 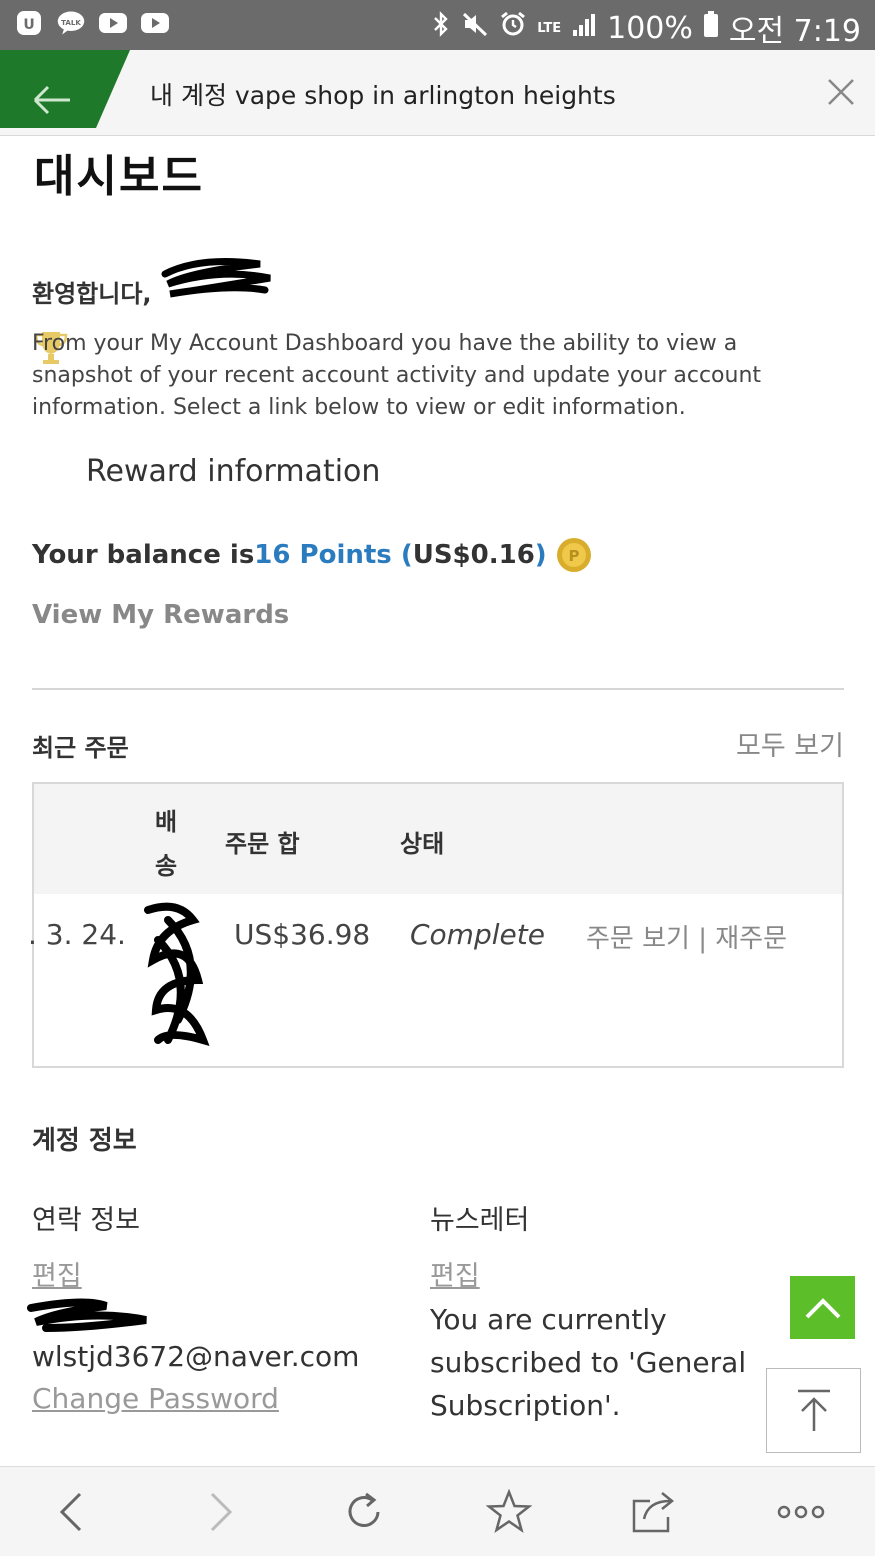 What do you see at coordinates (57, 1273) in the screenshot?
I see `contact-edit-link: 편집` at bounding box center [57, 1273].